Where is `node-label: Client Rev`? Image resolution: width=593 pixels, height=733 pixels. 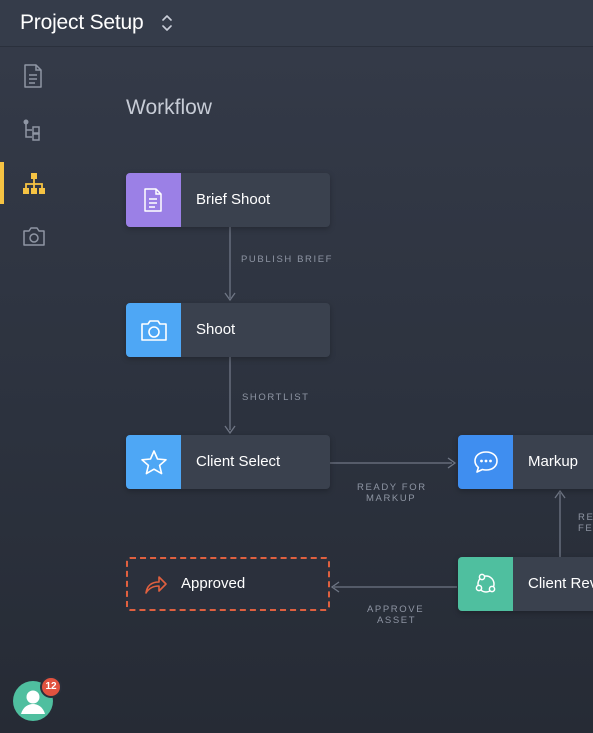
node-label: Client Rev is located at coordinates (560, 583).